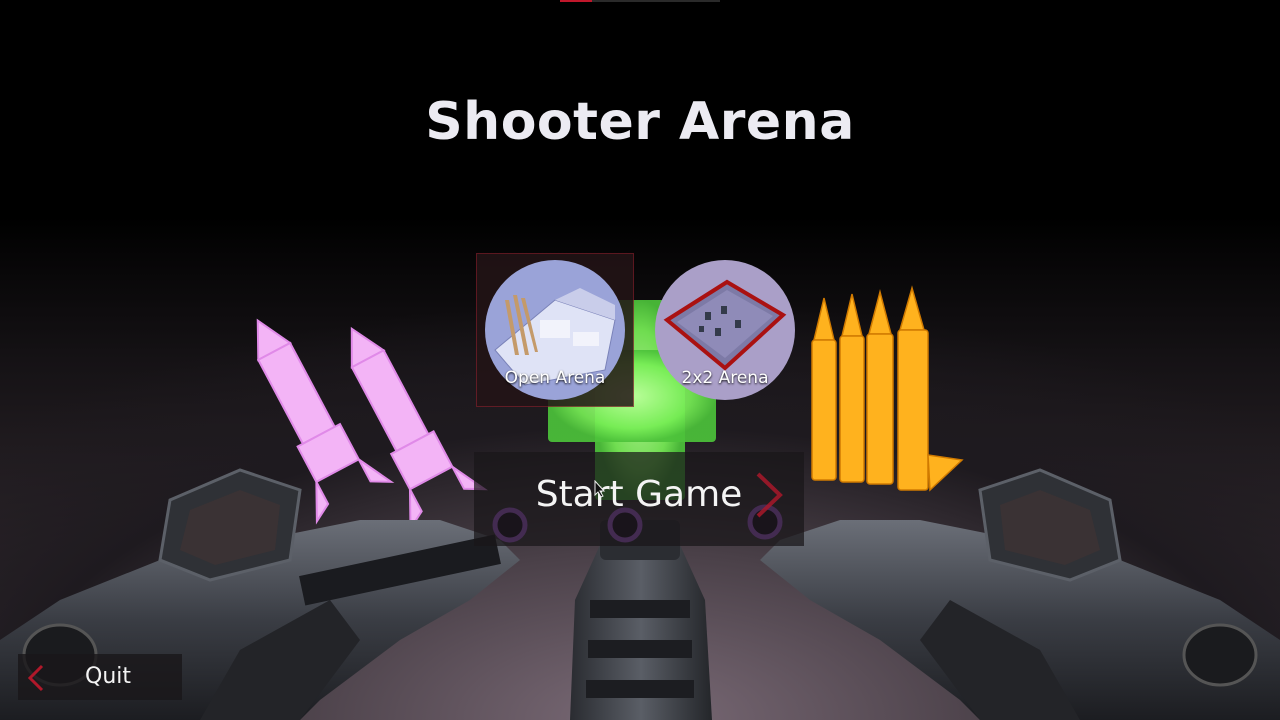 This screenshot has height=720, width=1280. Describe the element at coordinates (641, 620) in the screenshot. I see `center-weapon-model` at that location.